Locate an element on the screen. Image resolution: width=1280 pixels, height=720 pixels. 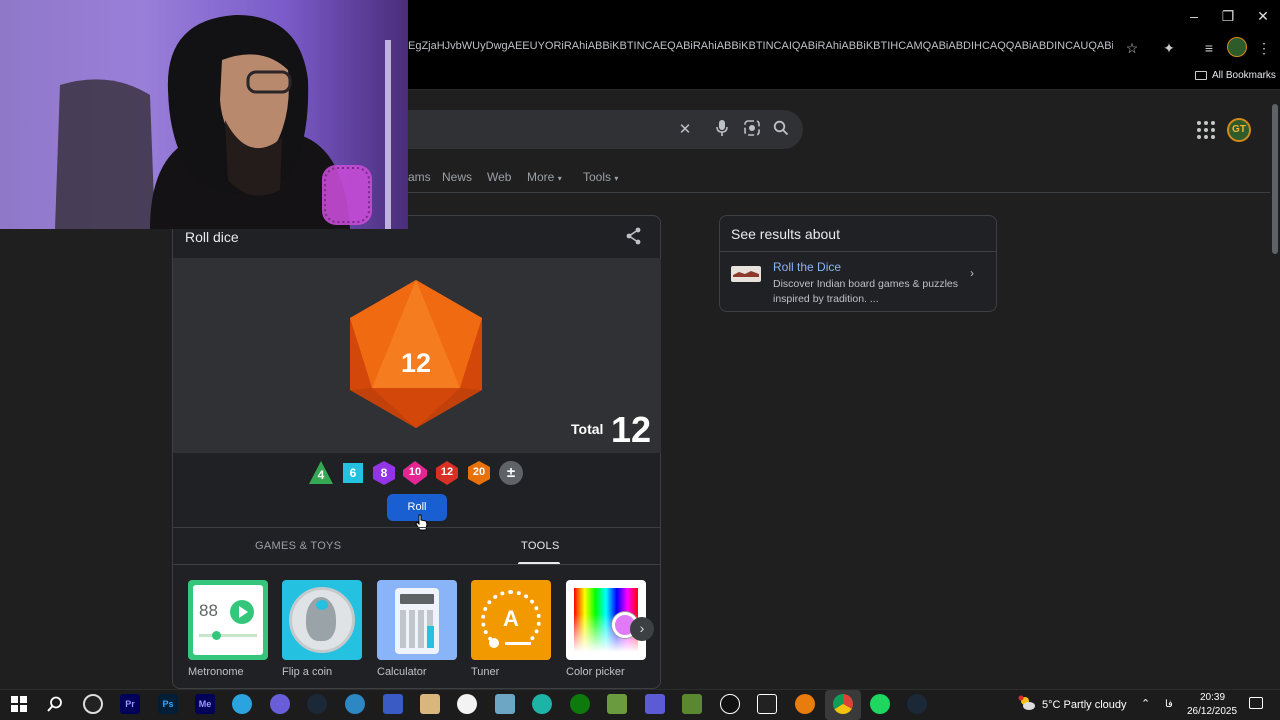
clear-search-icon: ✕ is located at coordinates (685, 130).